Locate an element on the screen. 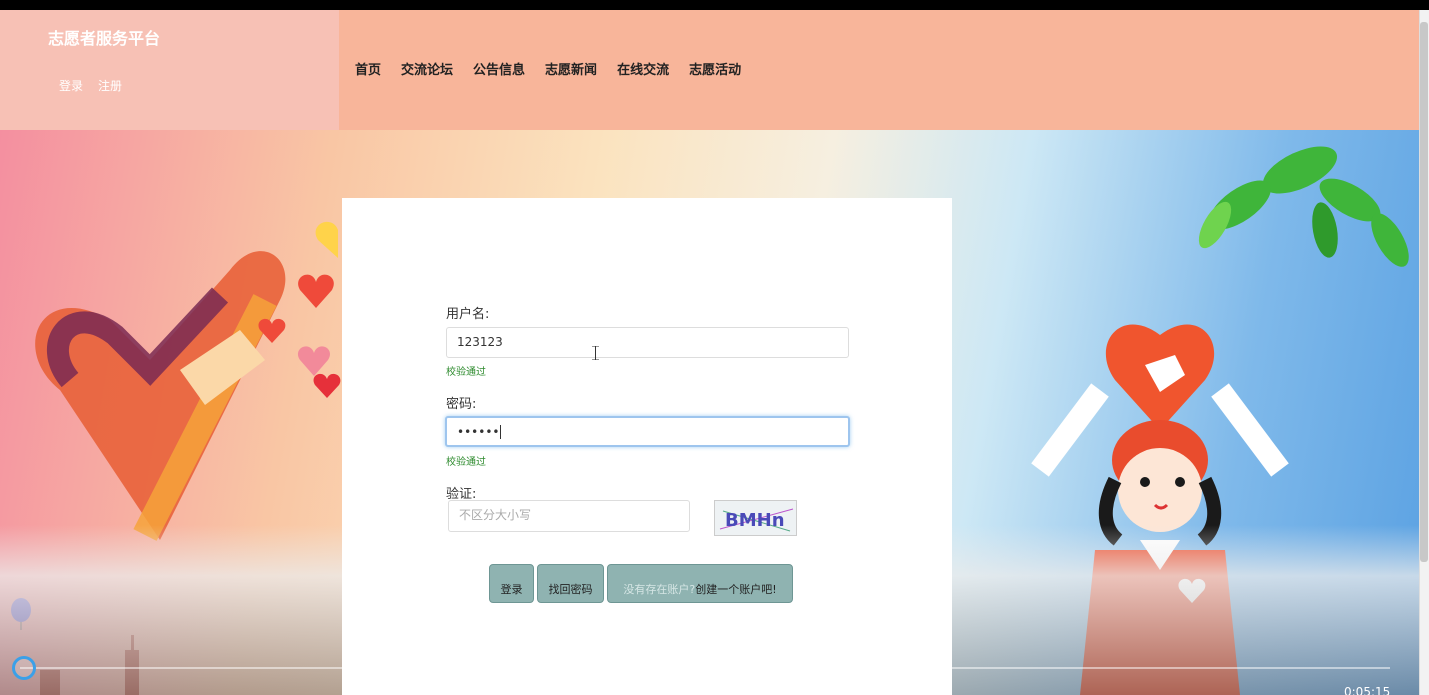  page-scrollbar is located at coordinates (1424, 352).